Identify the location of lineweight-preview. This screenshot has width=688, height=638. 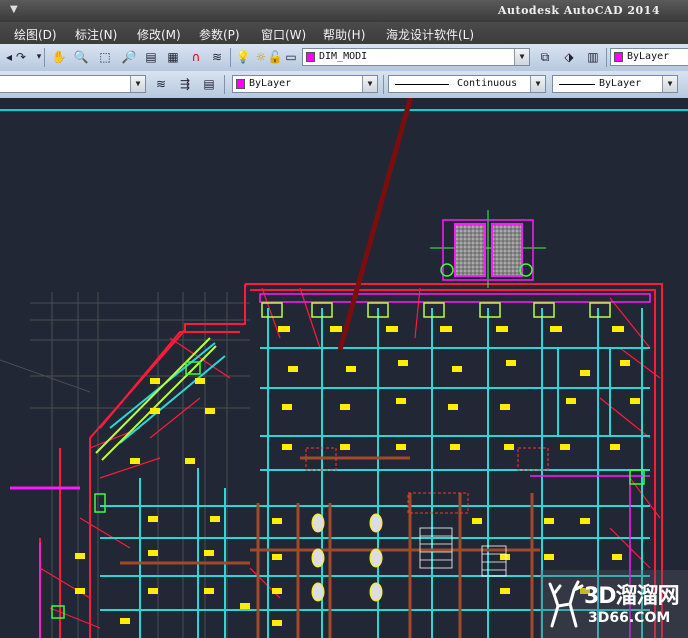
(577, 84).